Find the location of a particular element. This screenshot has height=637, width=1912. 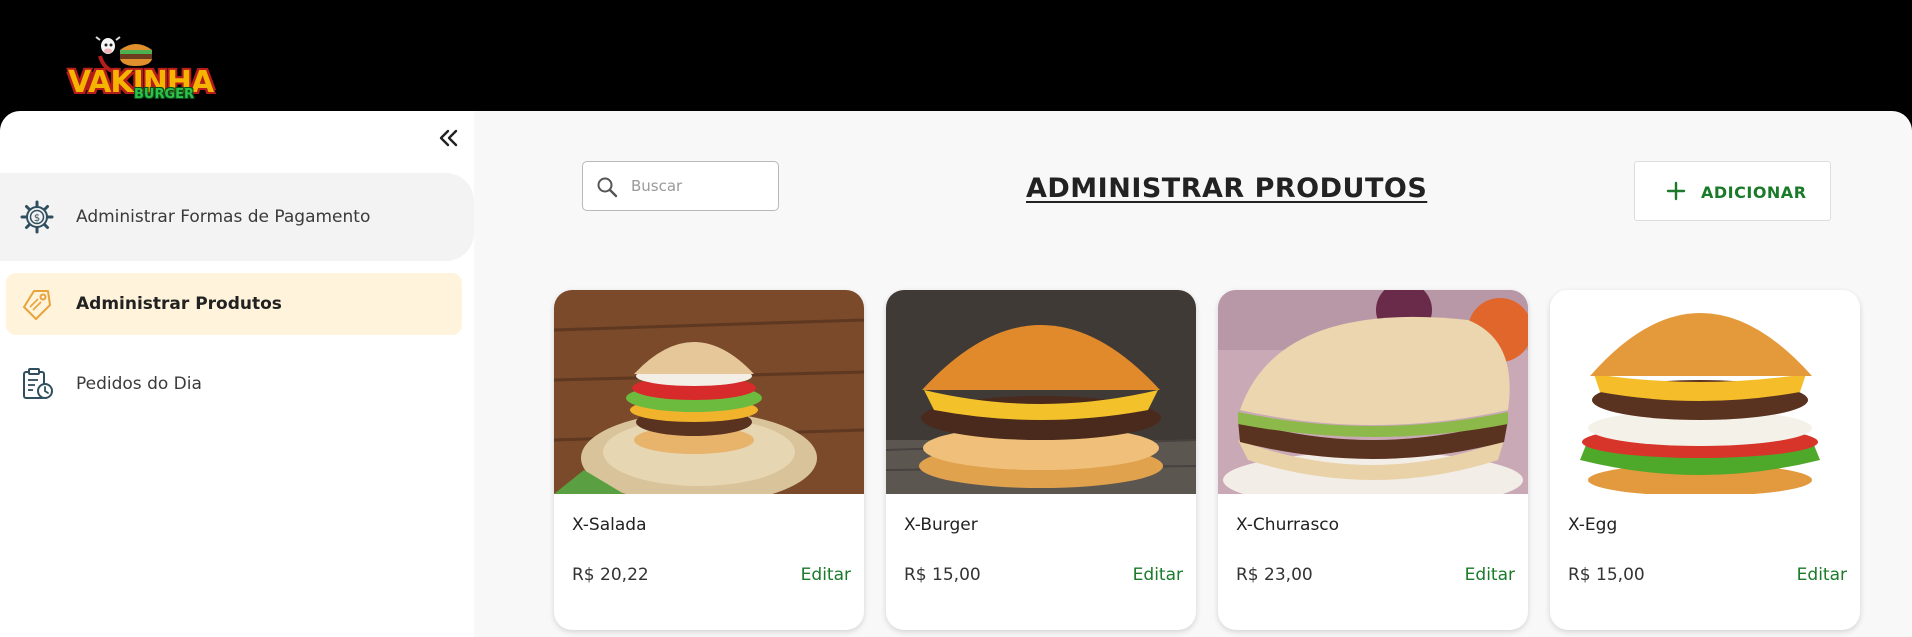

collapse-sidebar-button is located at coordinates (449, 138).